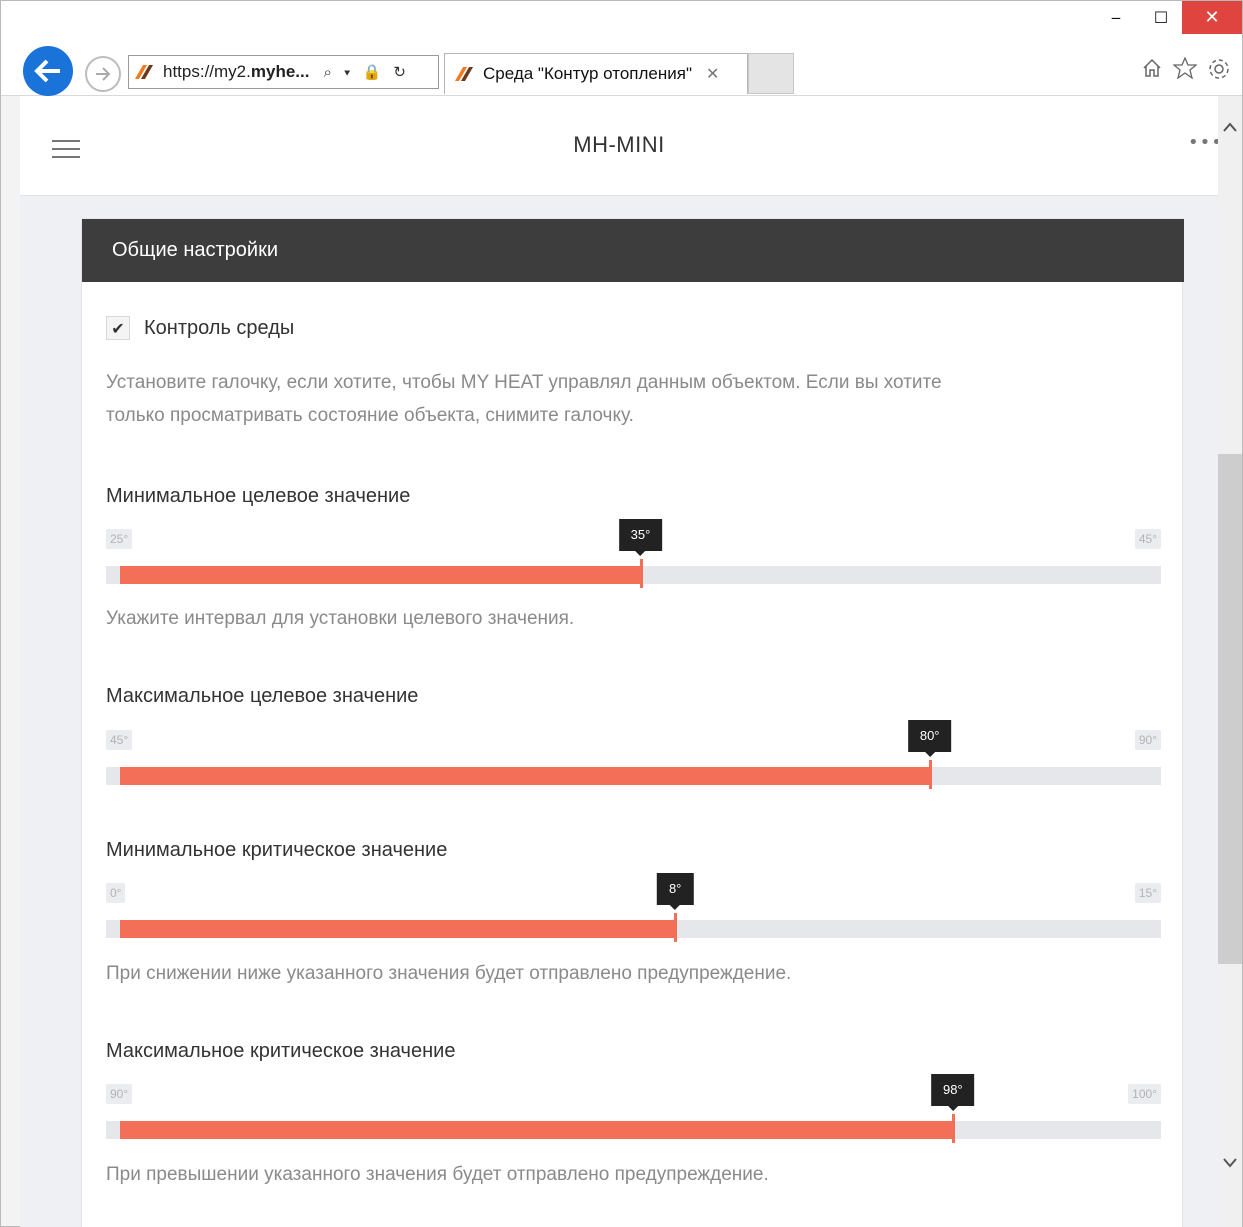 The height and width of the screenshot is (1227, 1243). What do you see at coordinates (633, 1109) in the screenshot?
I see `max-critical-slider: 90° 100° 98°` at bounding box center [633, 1109].